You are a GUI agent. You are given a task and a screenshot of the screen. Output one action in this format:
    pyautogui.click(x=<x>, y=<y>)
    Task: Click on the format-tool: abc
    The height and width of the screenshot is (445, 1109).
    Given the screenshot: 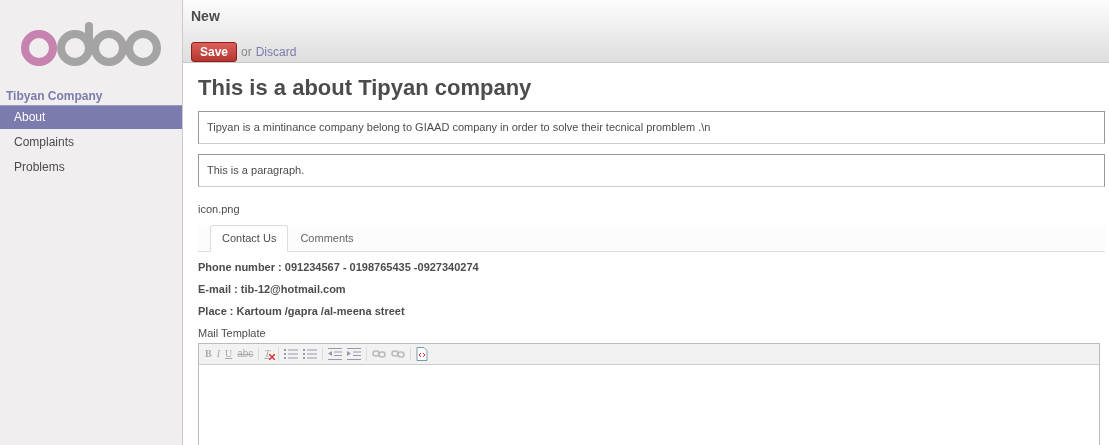 What is the action you would take?
    pyautogui.click(x=245, y=354)
    